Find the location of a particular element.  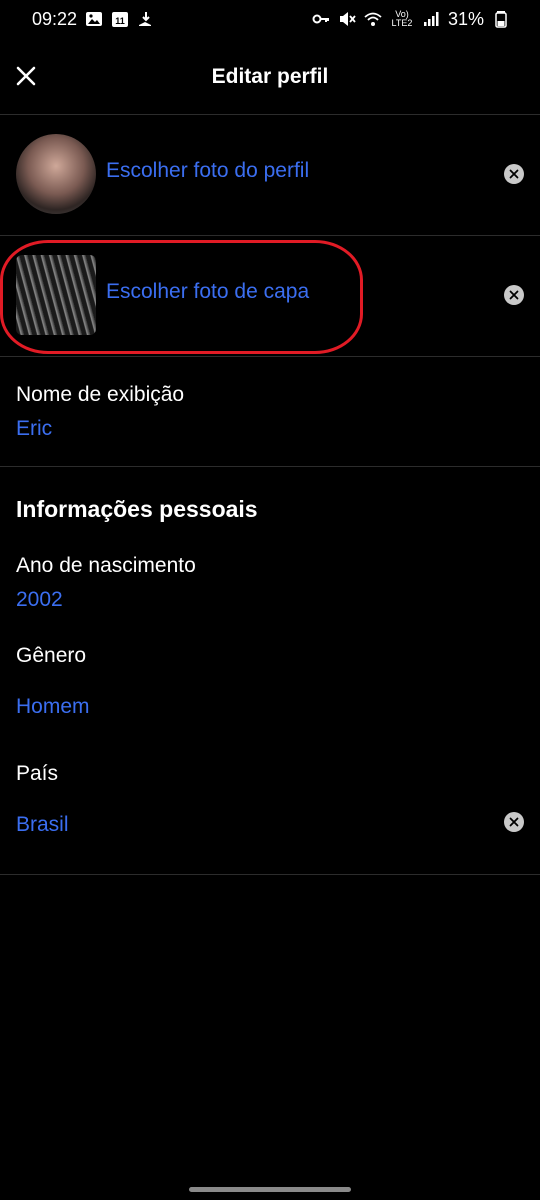

birth-year-label: Ano de nascimento is located at coordinates (106, 565).